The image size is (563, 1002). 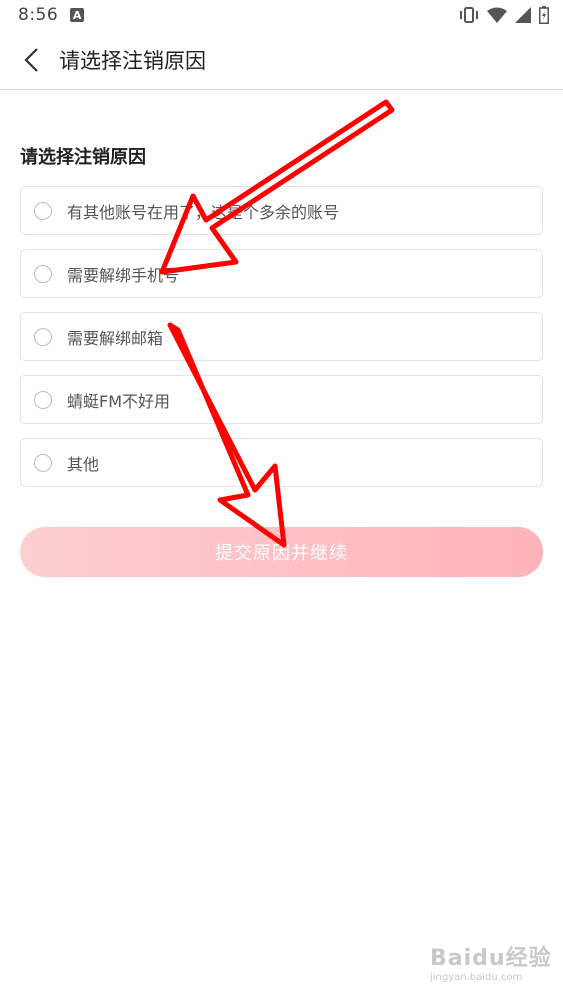 I want to click on submit-button: 提交原因并继续, so click(x=281, y=552).